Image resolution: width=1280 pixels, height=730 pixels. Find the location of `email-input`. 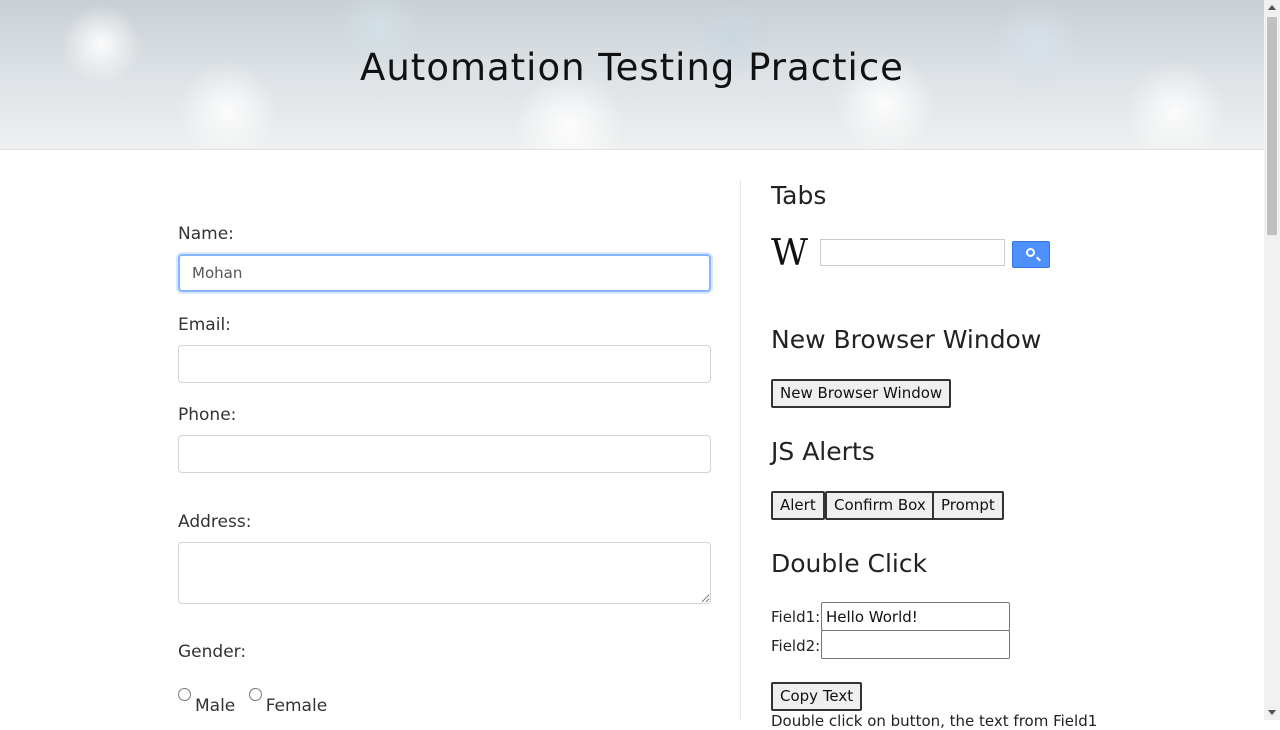

email-input is located at coordinates (444, 364).